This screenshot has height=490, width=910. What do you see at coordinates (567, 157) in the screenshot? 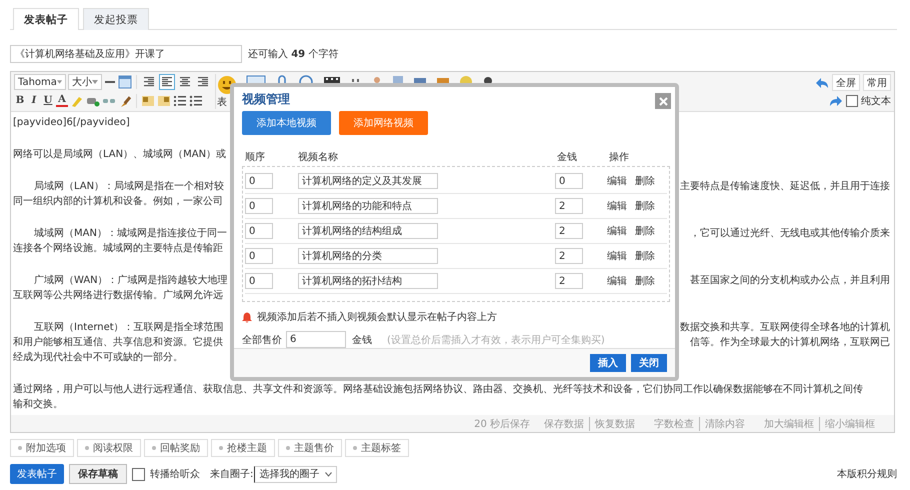
I see `column-header: 金钱` at bounding box center [567, 157].